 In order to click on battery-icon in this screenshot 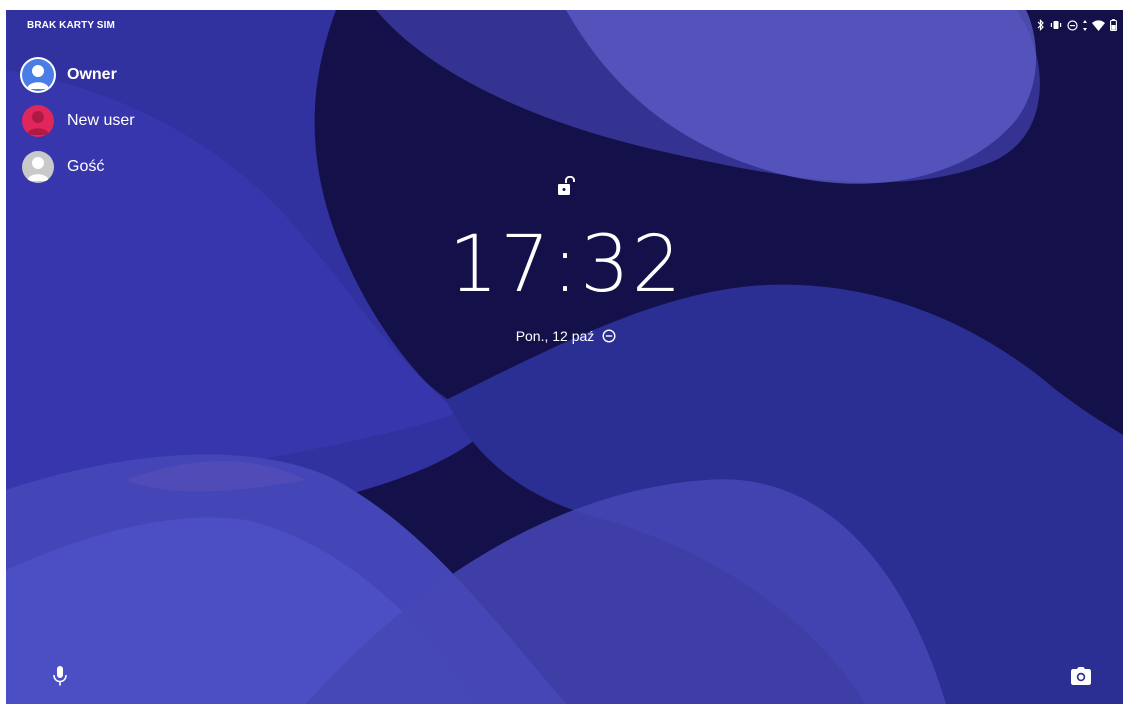, I will do `click(1113, 25)`.